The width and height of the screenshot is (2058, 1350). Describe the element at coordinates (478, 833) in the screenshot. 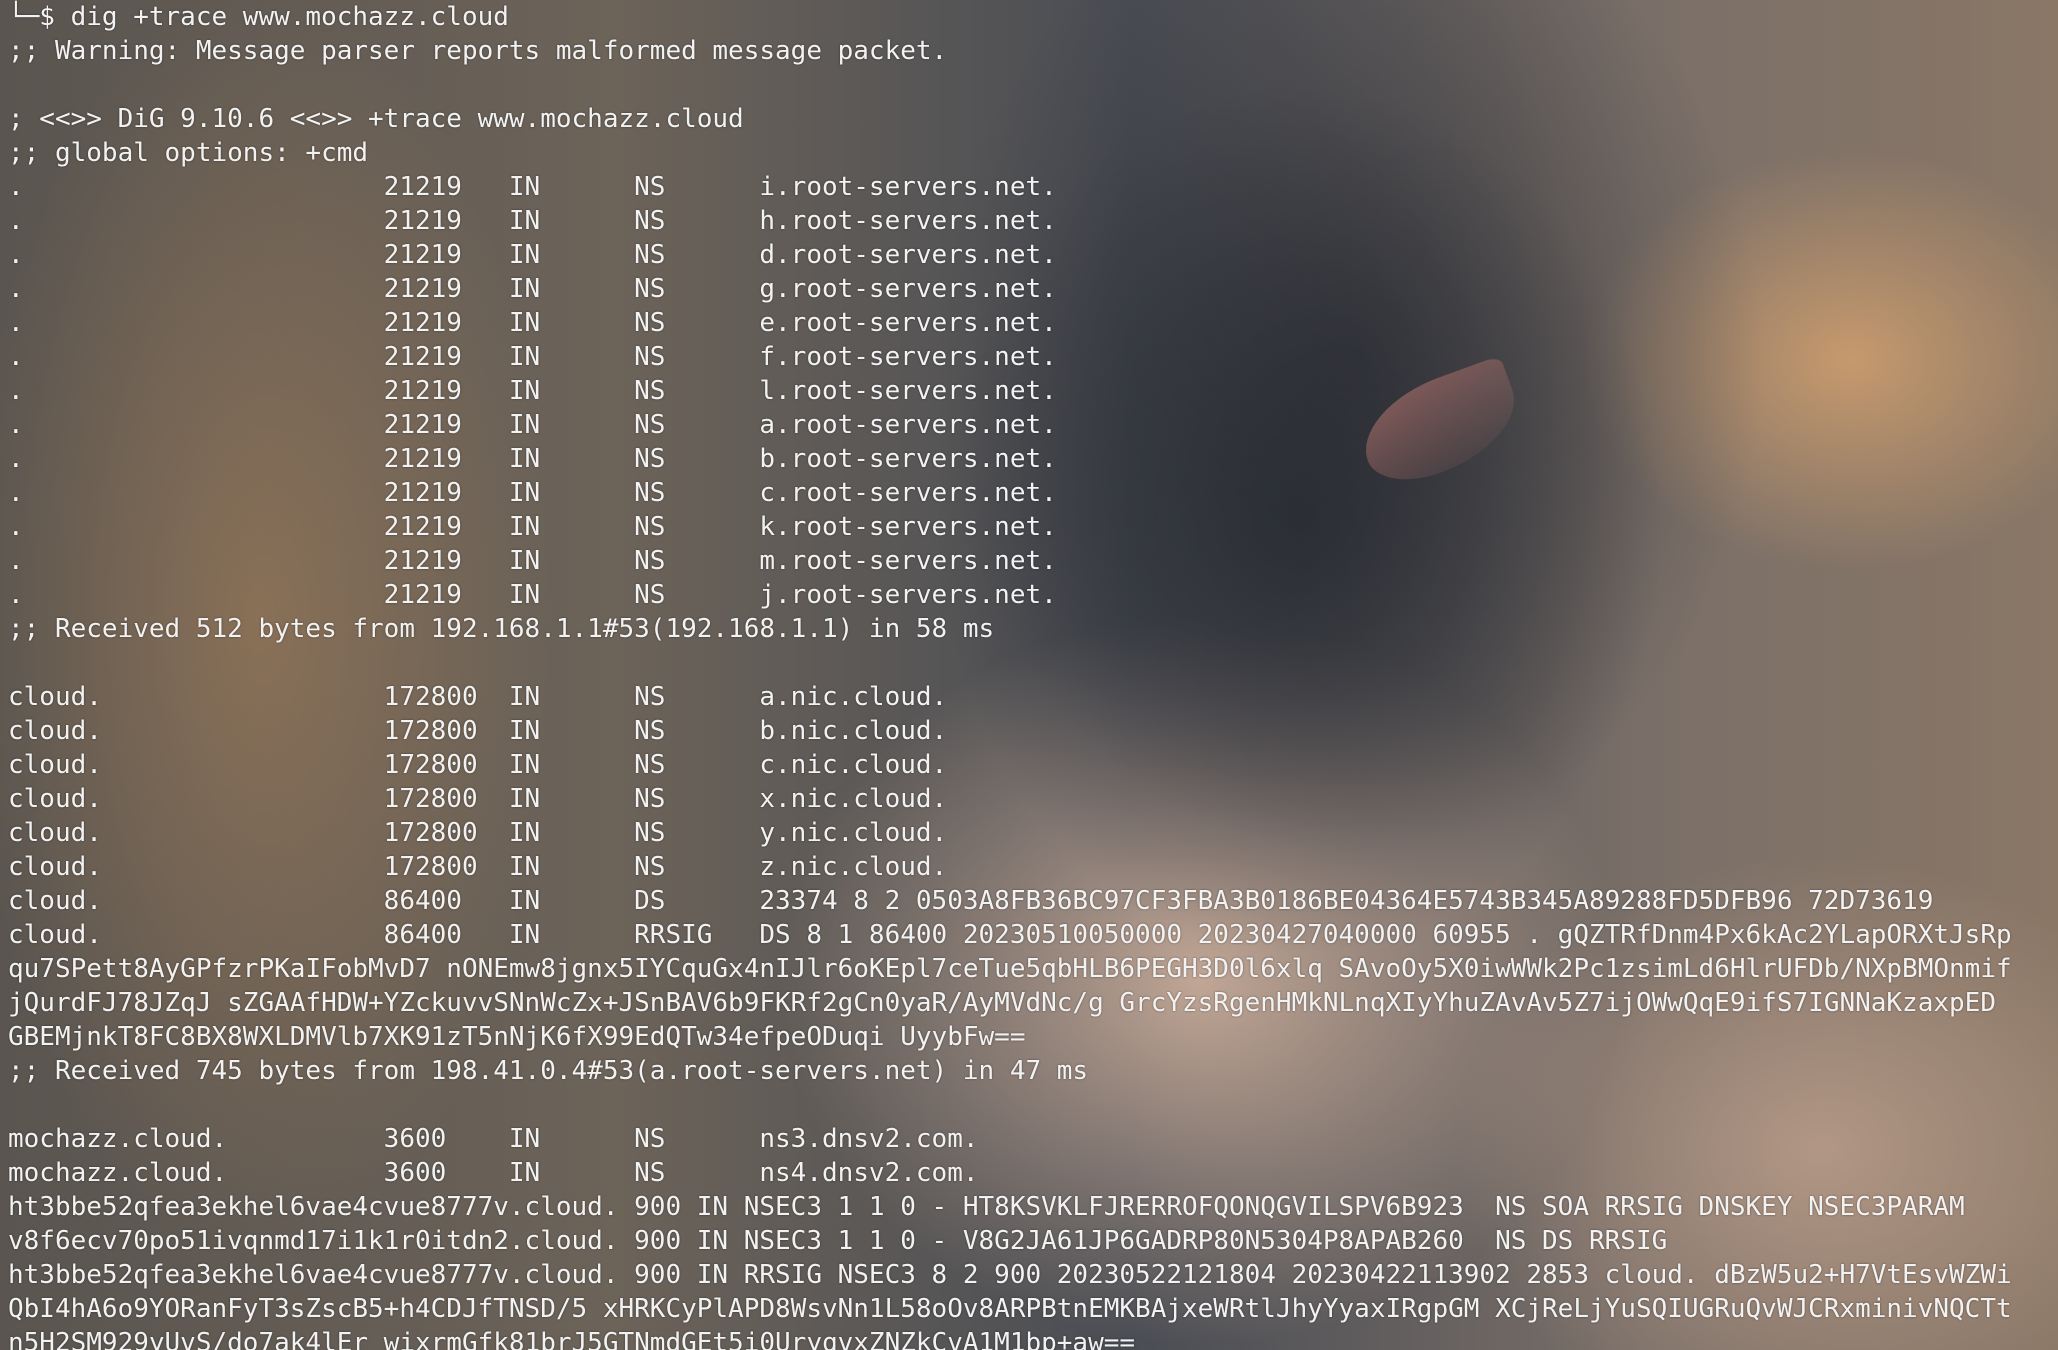

I see `terminal-line: cloud. 172800 IN NS y.nic.cloud.` at that location.